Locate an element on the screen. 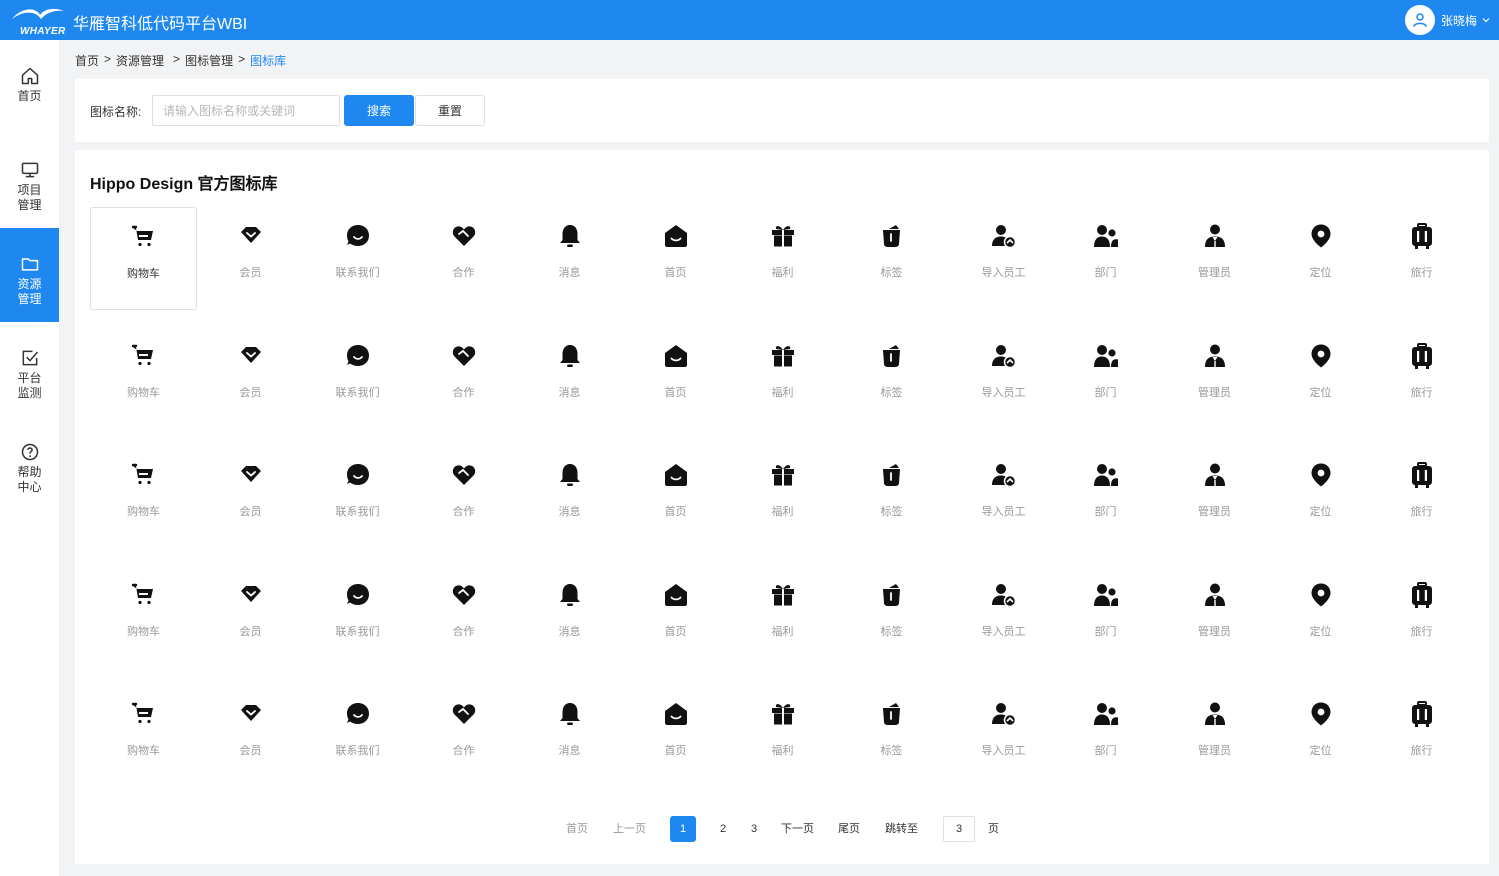 This screenshot has height=876, width=1499. page-button-3: 3 is located at coordinates (754, 829).